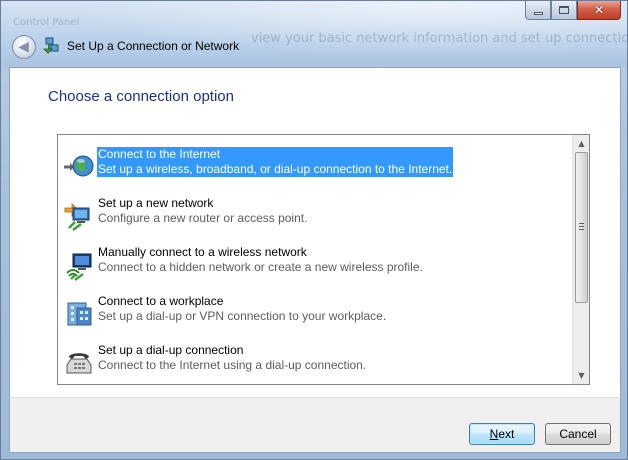 The height and width of the screenshot is (460, 628). I want to click on cancel-button: Cancel, so click(578, 434).